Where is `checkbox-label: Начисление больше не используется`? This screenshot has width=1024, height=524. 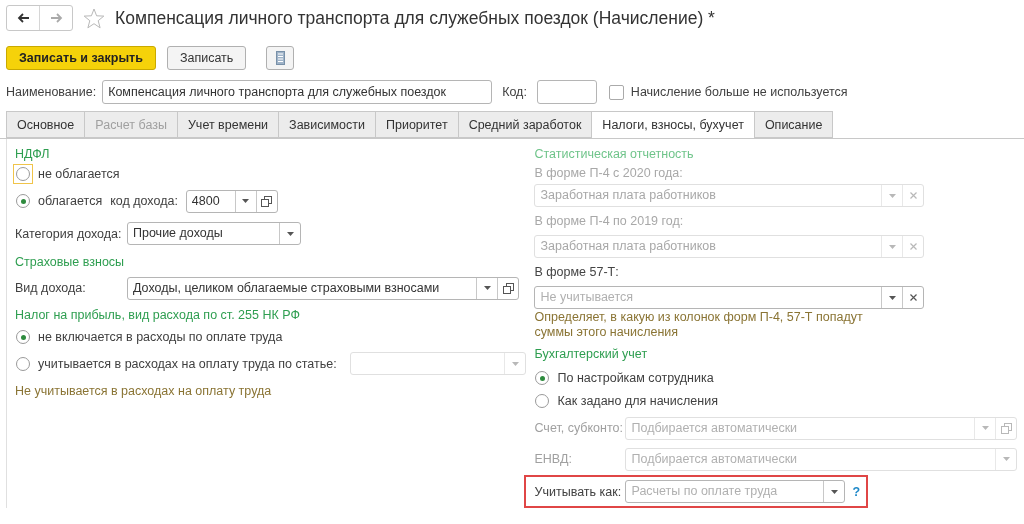 checkbox-label: Начисление больше не используется is located at coordinates (739, 92).